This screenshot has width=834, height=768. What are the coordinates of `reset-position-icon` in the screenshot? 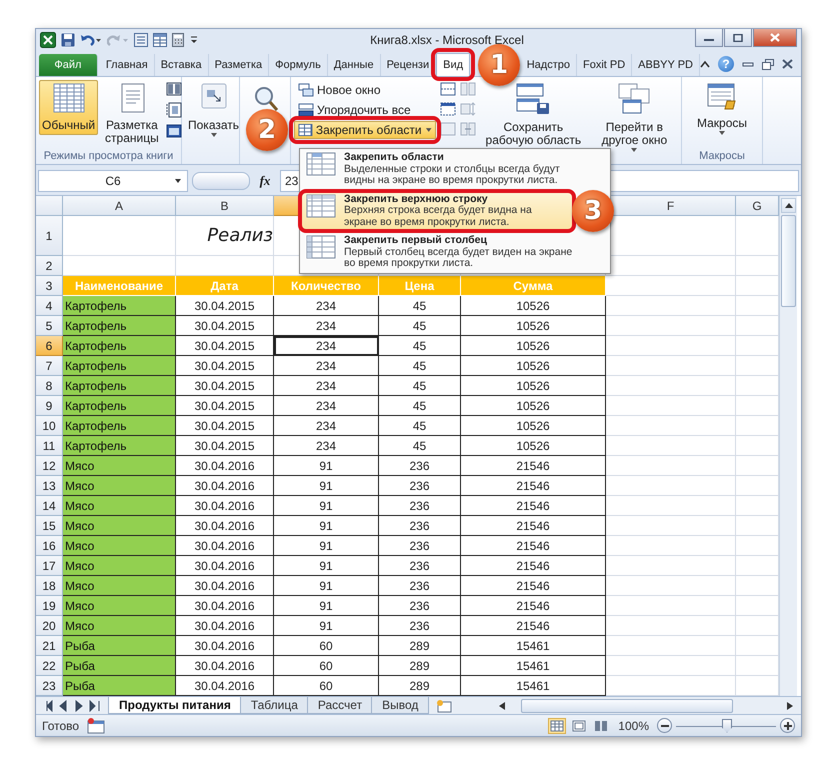 It's located at (468, 129).